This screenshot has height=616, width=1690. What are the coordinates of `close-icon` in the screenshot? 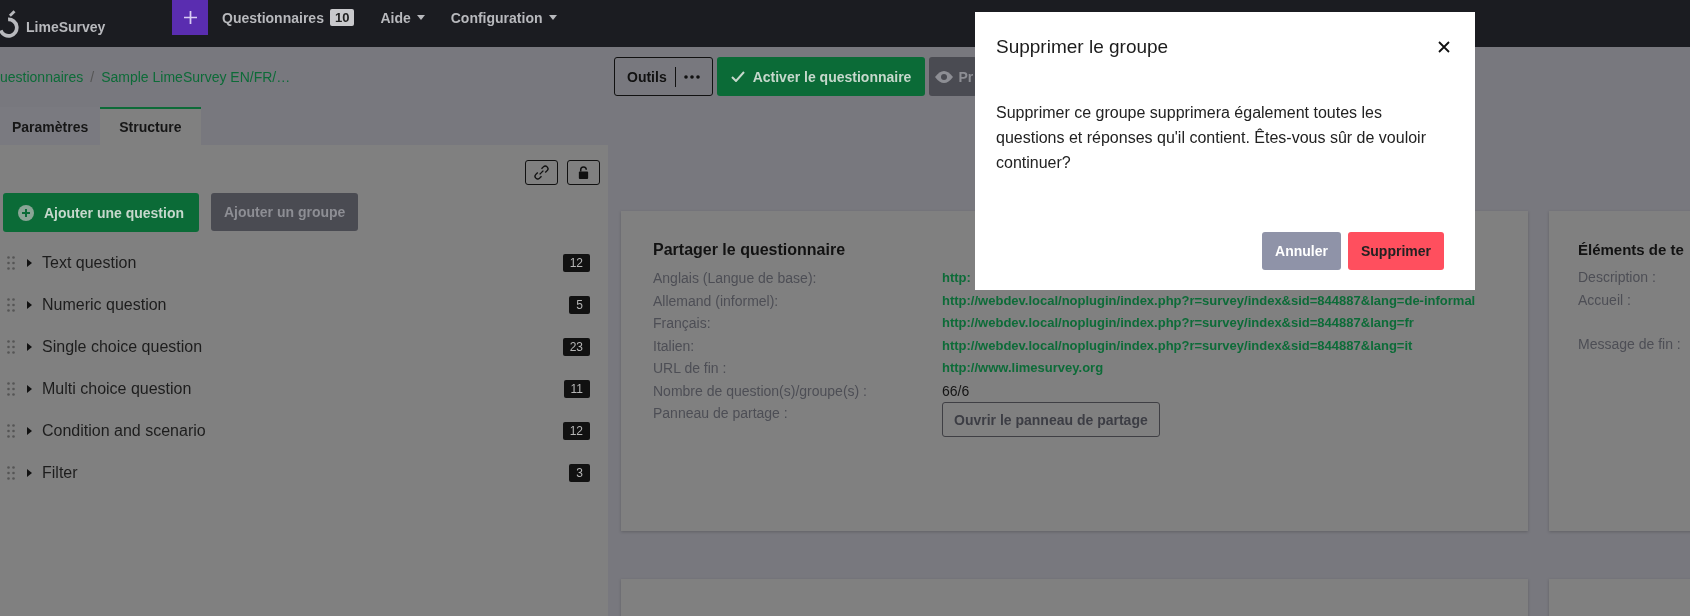 It's located at (1444, 47).